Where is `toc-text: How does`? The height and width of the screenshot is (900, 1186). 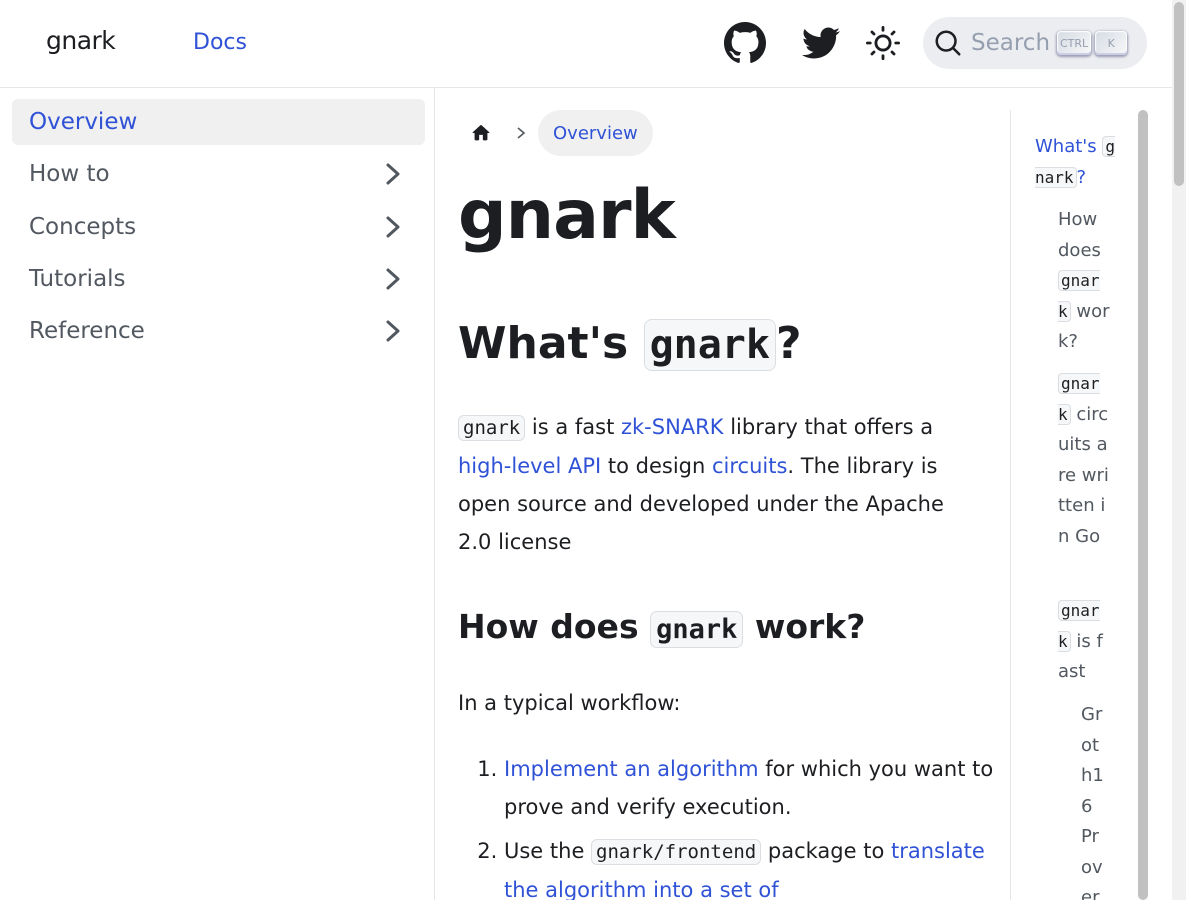 toc-text: How does is located at coordinates (1079, 235).